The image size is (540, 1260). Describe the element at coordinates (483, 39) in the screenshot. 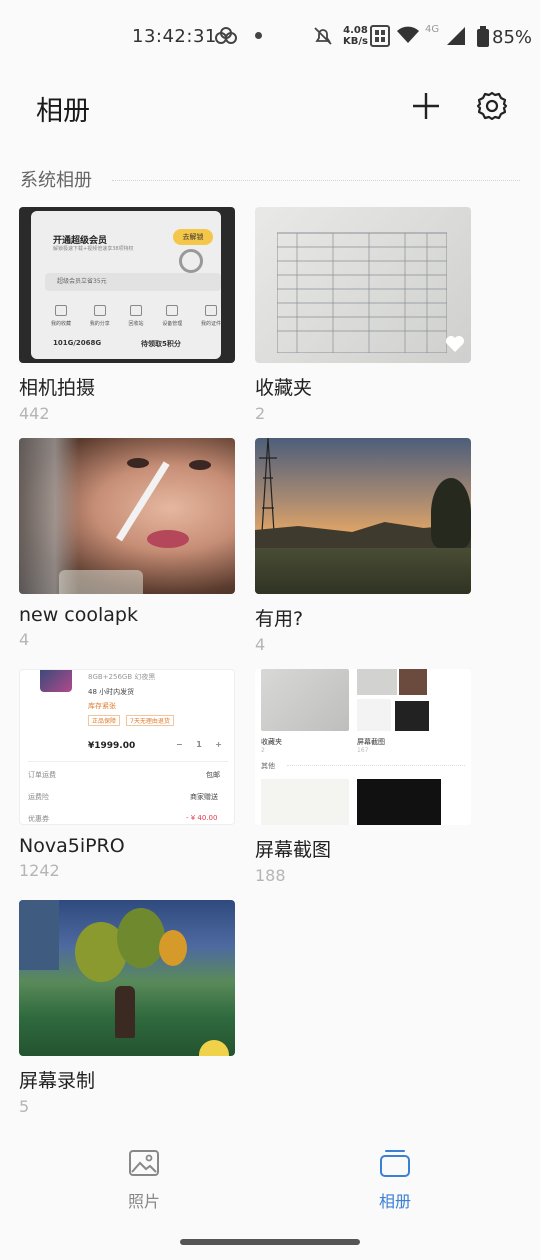

I see `battery-icon` at that location.